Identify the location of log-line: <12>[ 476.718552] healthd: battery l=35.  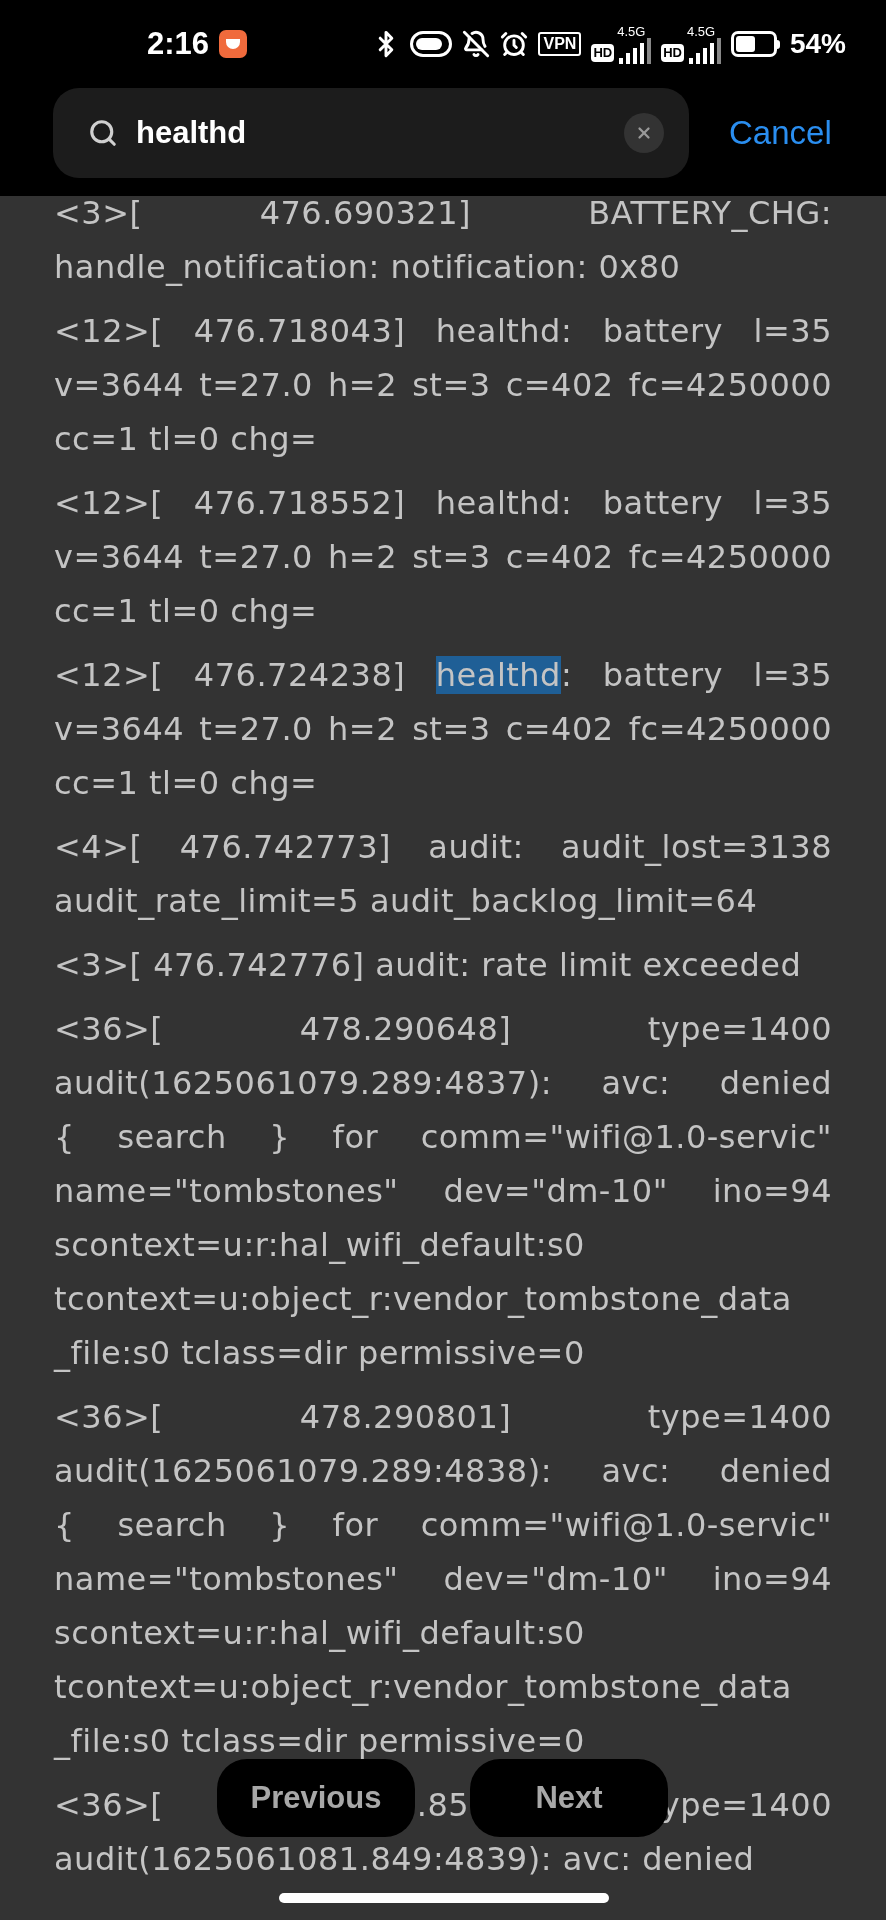
(443, 503).